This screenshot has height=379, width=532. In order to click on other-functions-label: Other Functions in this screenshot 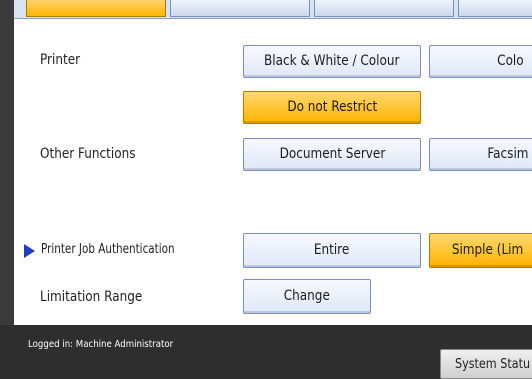, I will do `click(88, 154)`.